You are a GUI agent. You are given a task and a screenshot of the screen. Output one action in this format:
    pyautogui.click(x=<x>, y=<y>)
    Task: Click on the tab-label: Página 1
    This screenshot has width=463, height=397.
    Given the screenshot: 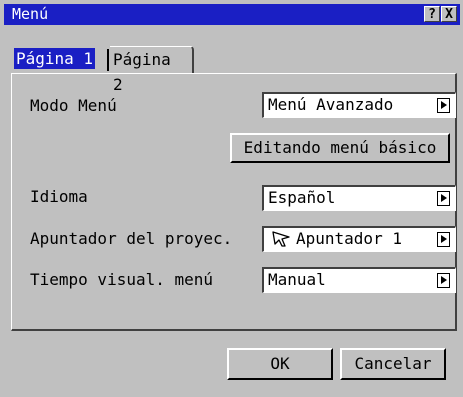 What is the action you would take?
    pyautogui.click(x=55, y=58)
    